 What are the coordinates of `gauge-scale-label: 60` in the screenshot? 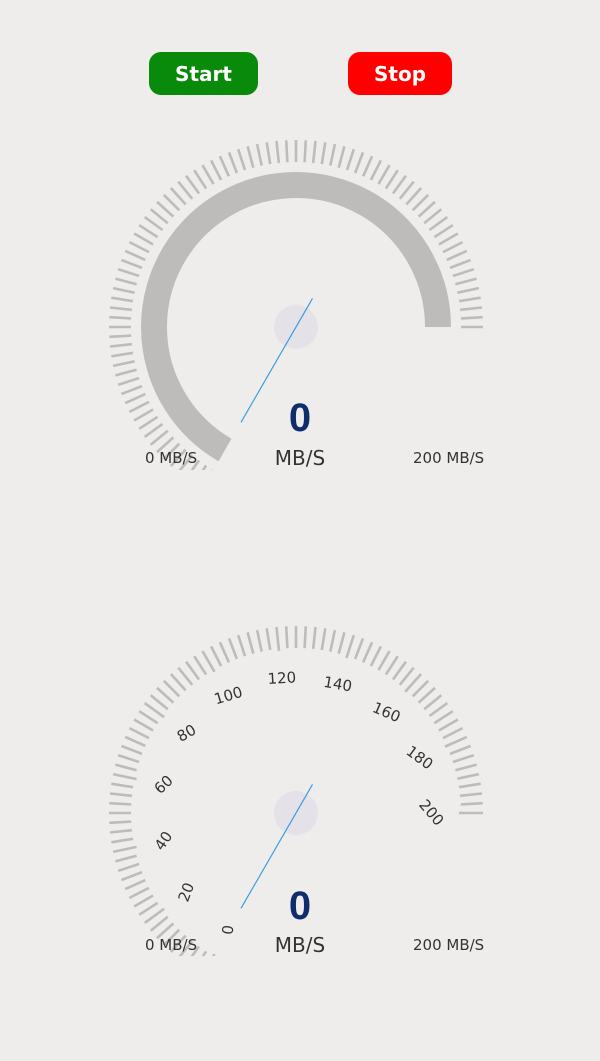 It's located at (164, 784).